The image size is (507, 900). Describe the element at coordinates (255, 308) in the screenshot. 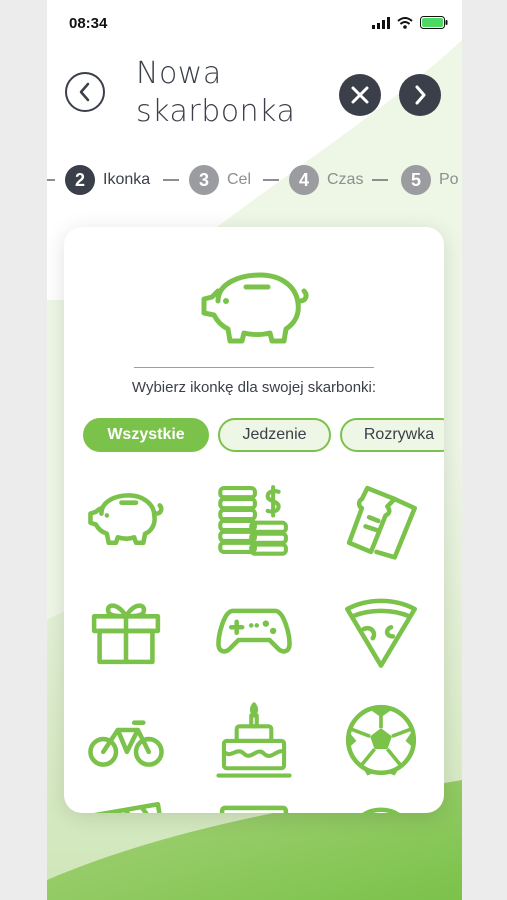

I see `selected-piggy-bank-icon` at that location.